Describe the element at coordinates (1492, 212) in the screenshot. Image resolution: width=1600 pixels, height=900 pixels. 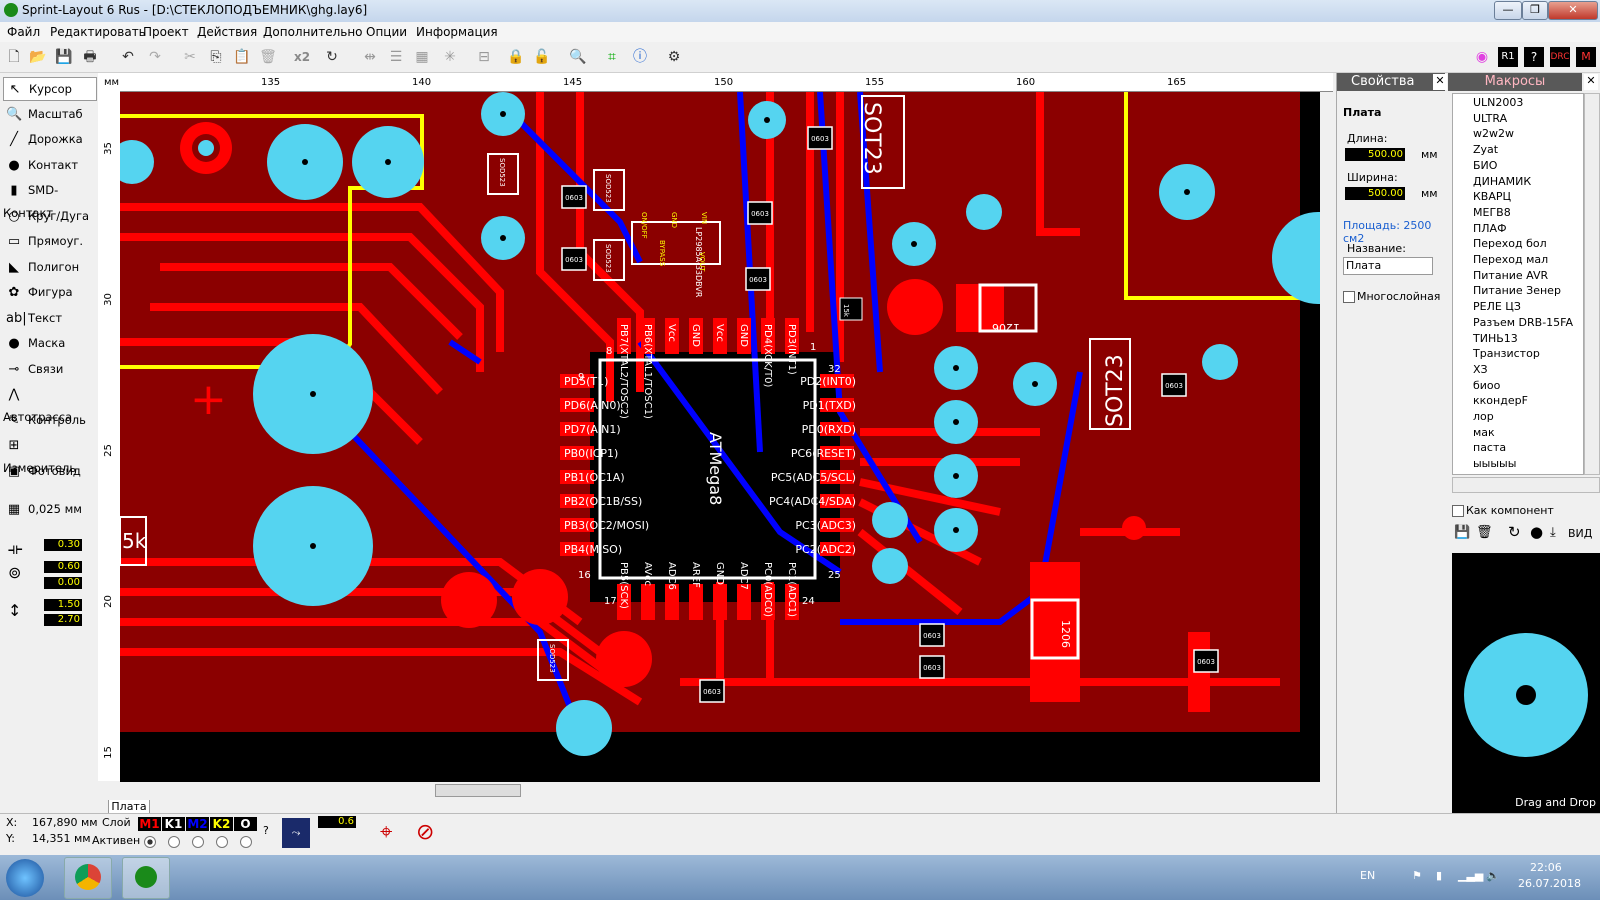
I see `macro-item: МЕГВ8` at that location.